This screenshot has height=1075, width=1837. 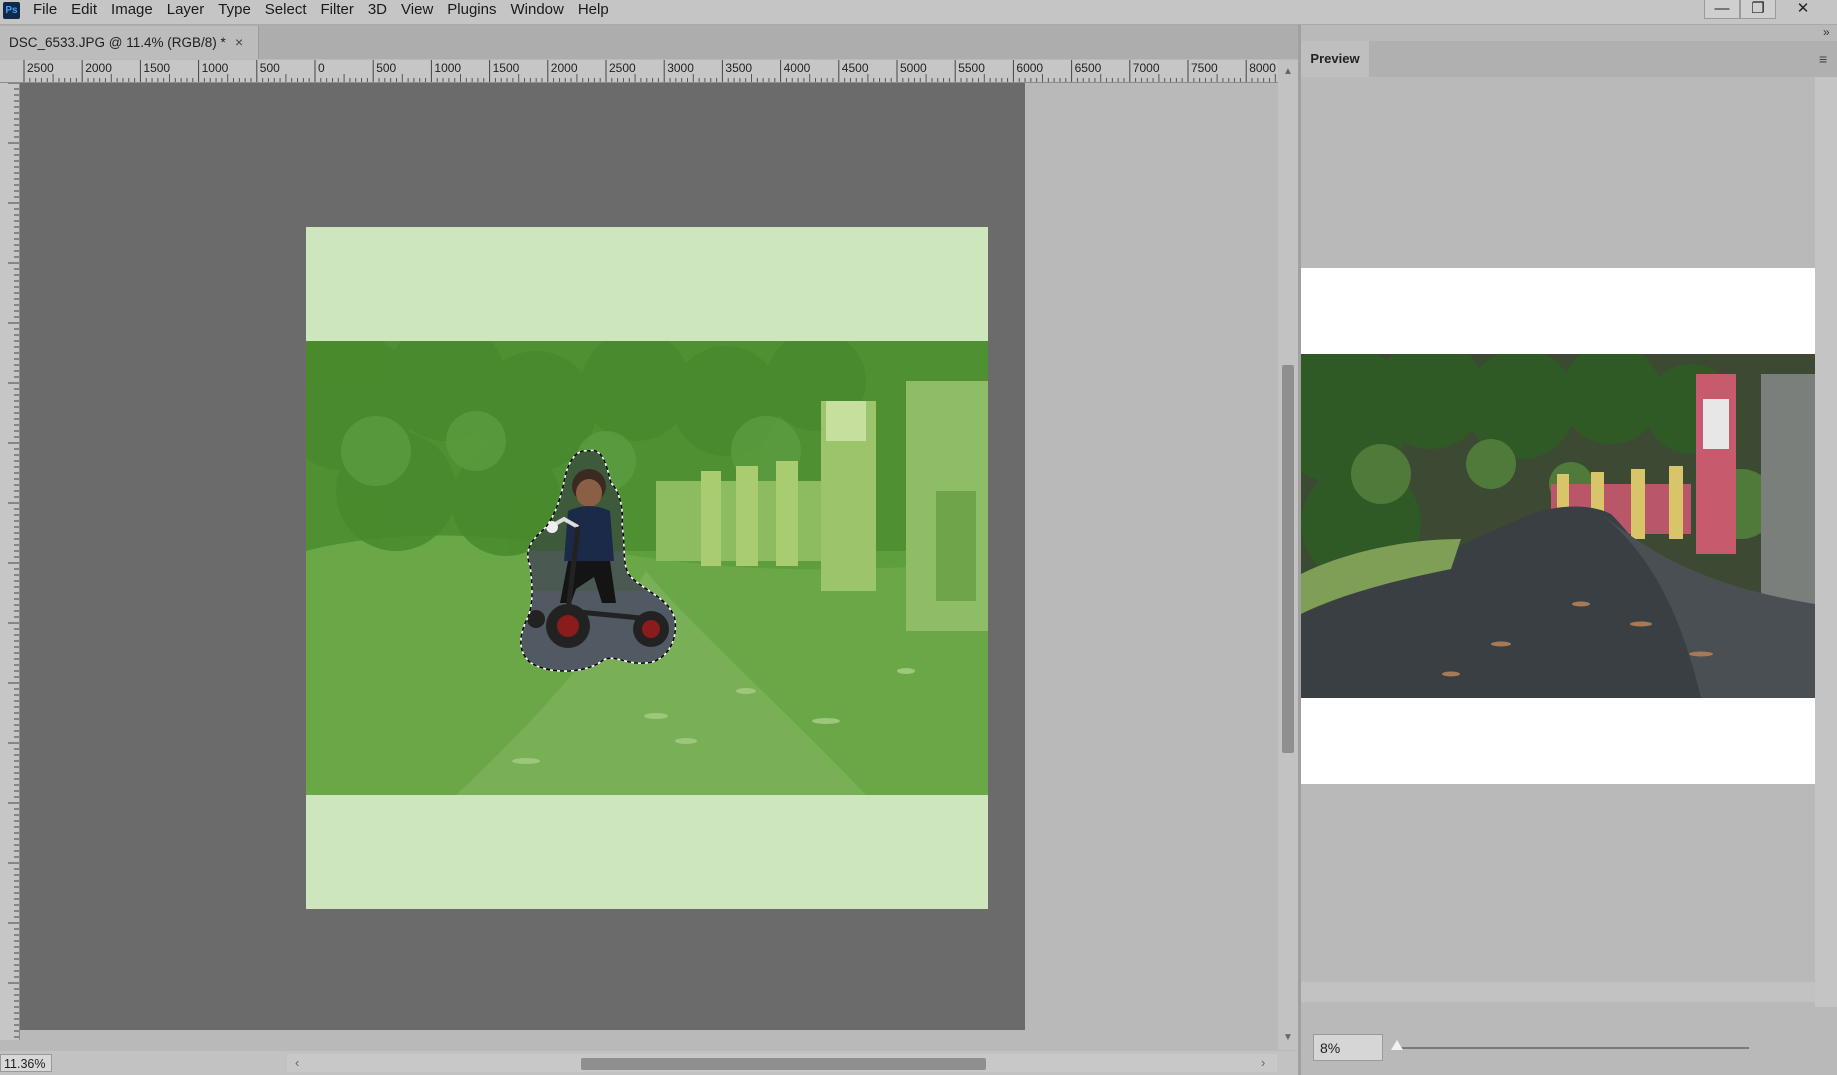 What do you see at coordinates (471, 12) in the screenshot?
I see `menu-plugins: Plugins` at bounding box center [471, 12].